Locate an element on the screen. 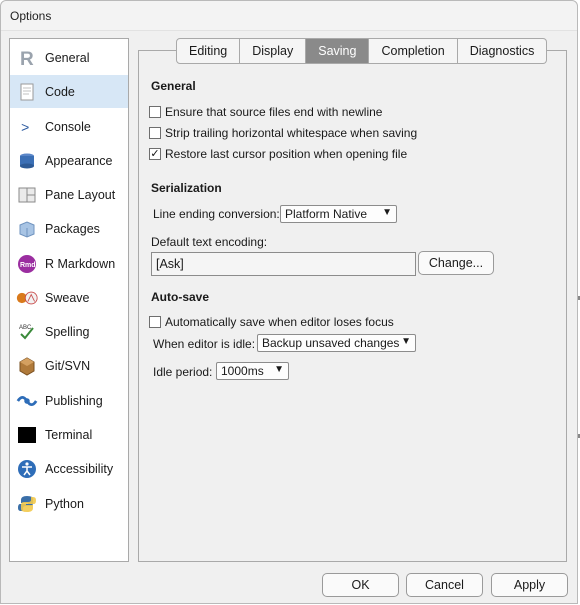  sidebar-item-label: Sweave is located at coordinates (67, 297).